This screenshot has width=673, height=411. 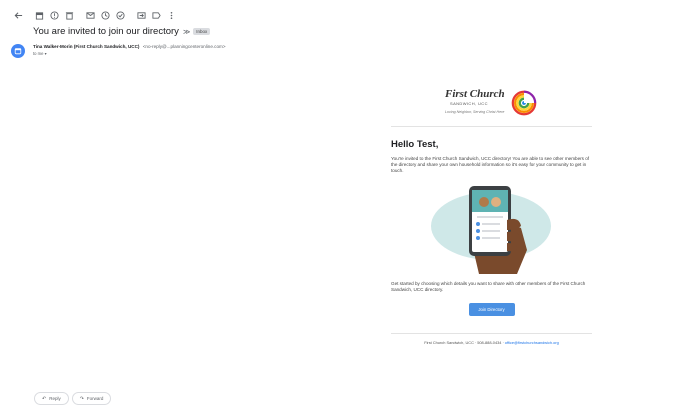 I want to click on logo-subtitle: SANDWICH, UCC, so click(x=469, y=103).